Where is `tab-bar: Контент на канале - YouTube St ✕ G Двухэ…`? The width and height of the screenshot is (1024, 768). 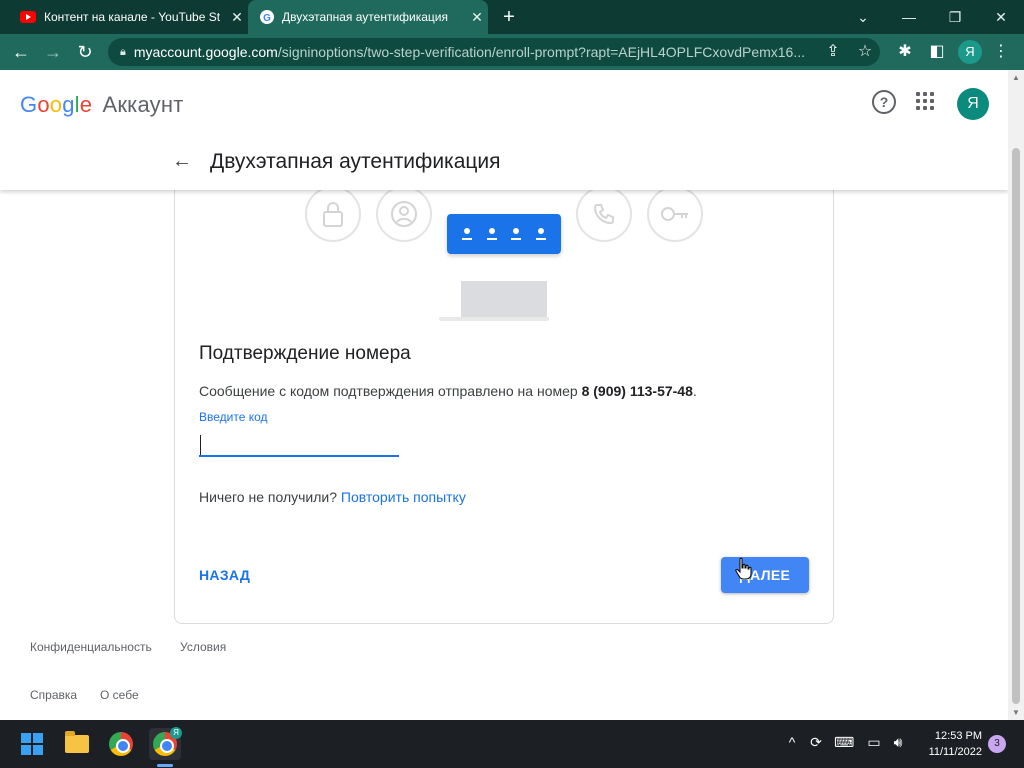
tab-bar: Контент на канале - YouTube St ✕ G Двухэ… is located at coordinates (512, 17).